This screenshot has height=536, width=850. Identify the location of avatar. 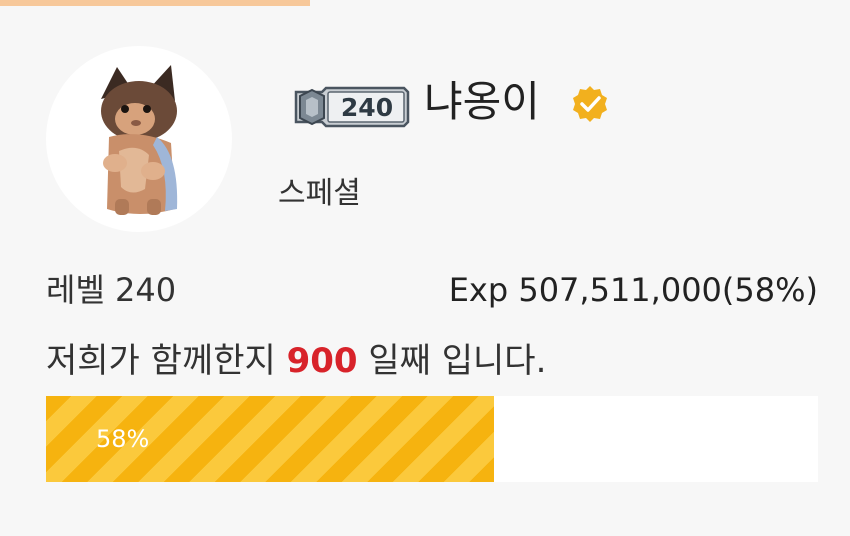
(139, 139).